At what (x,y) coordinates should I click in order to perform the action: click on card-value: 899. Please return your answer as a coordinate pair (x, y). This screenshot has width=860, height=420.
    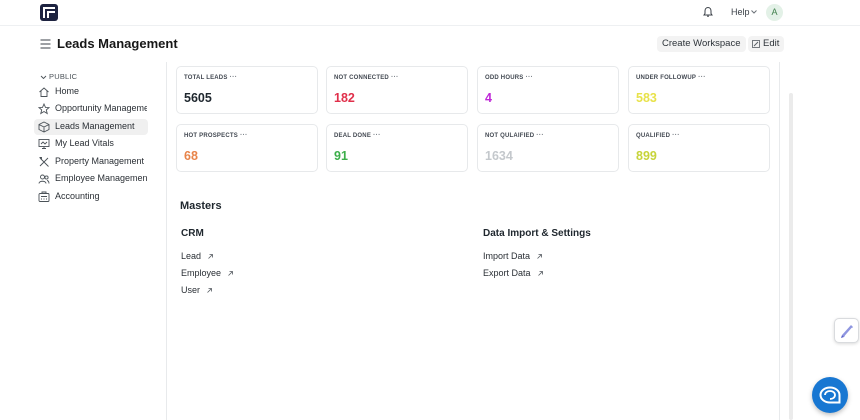
    Looking at the image, I should click on (646, 156).